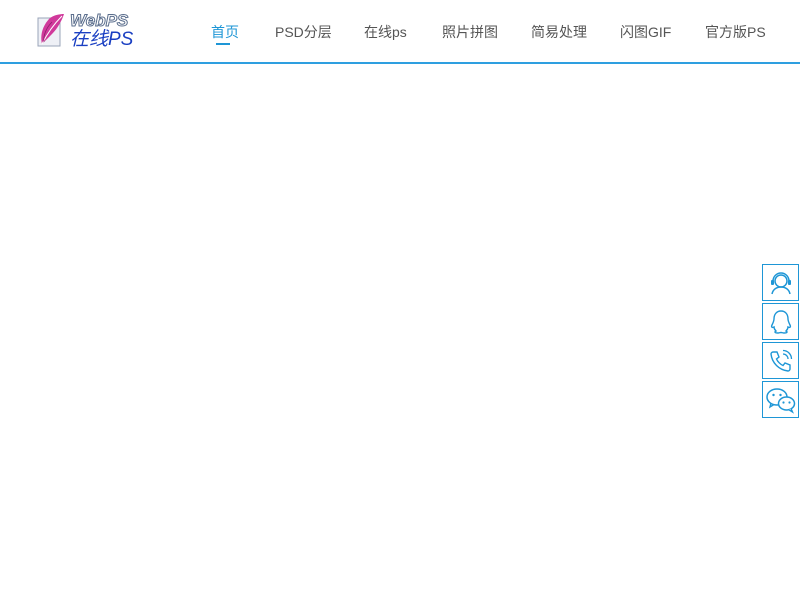  What do you see at coordinates (385, 32) in the screenshot?
I see `nav-item-online-ps: 在线ps` at bounding box center [385, 32].